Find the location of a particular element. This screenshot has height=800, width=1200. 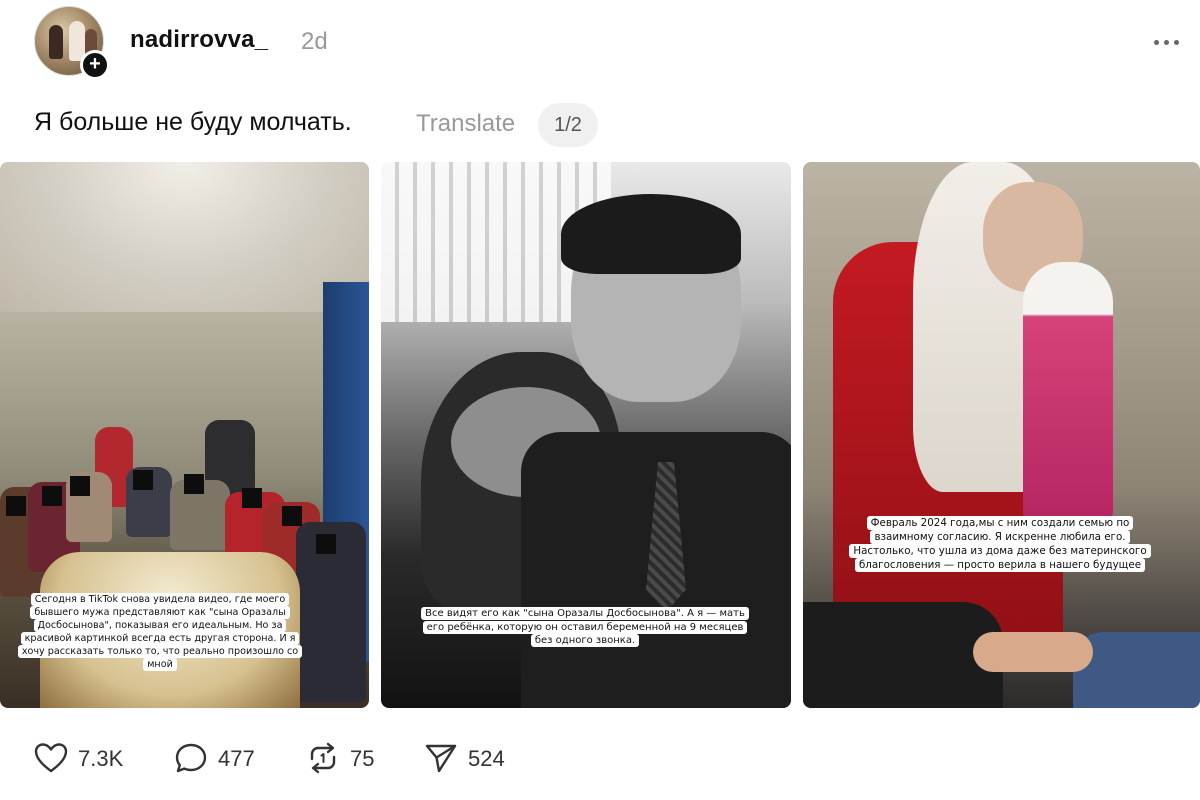

heart-icon is located at coordinates (51, 758).